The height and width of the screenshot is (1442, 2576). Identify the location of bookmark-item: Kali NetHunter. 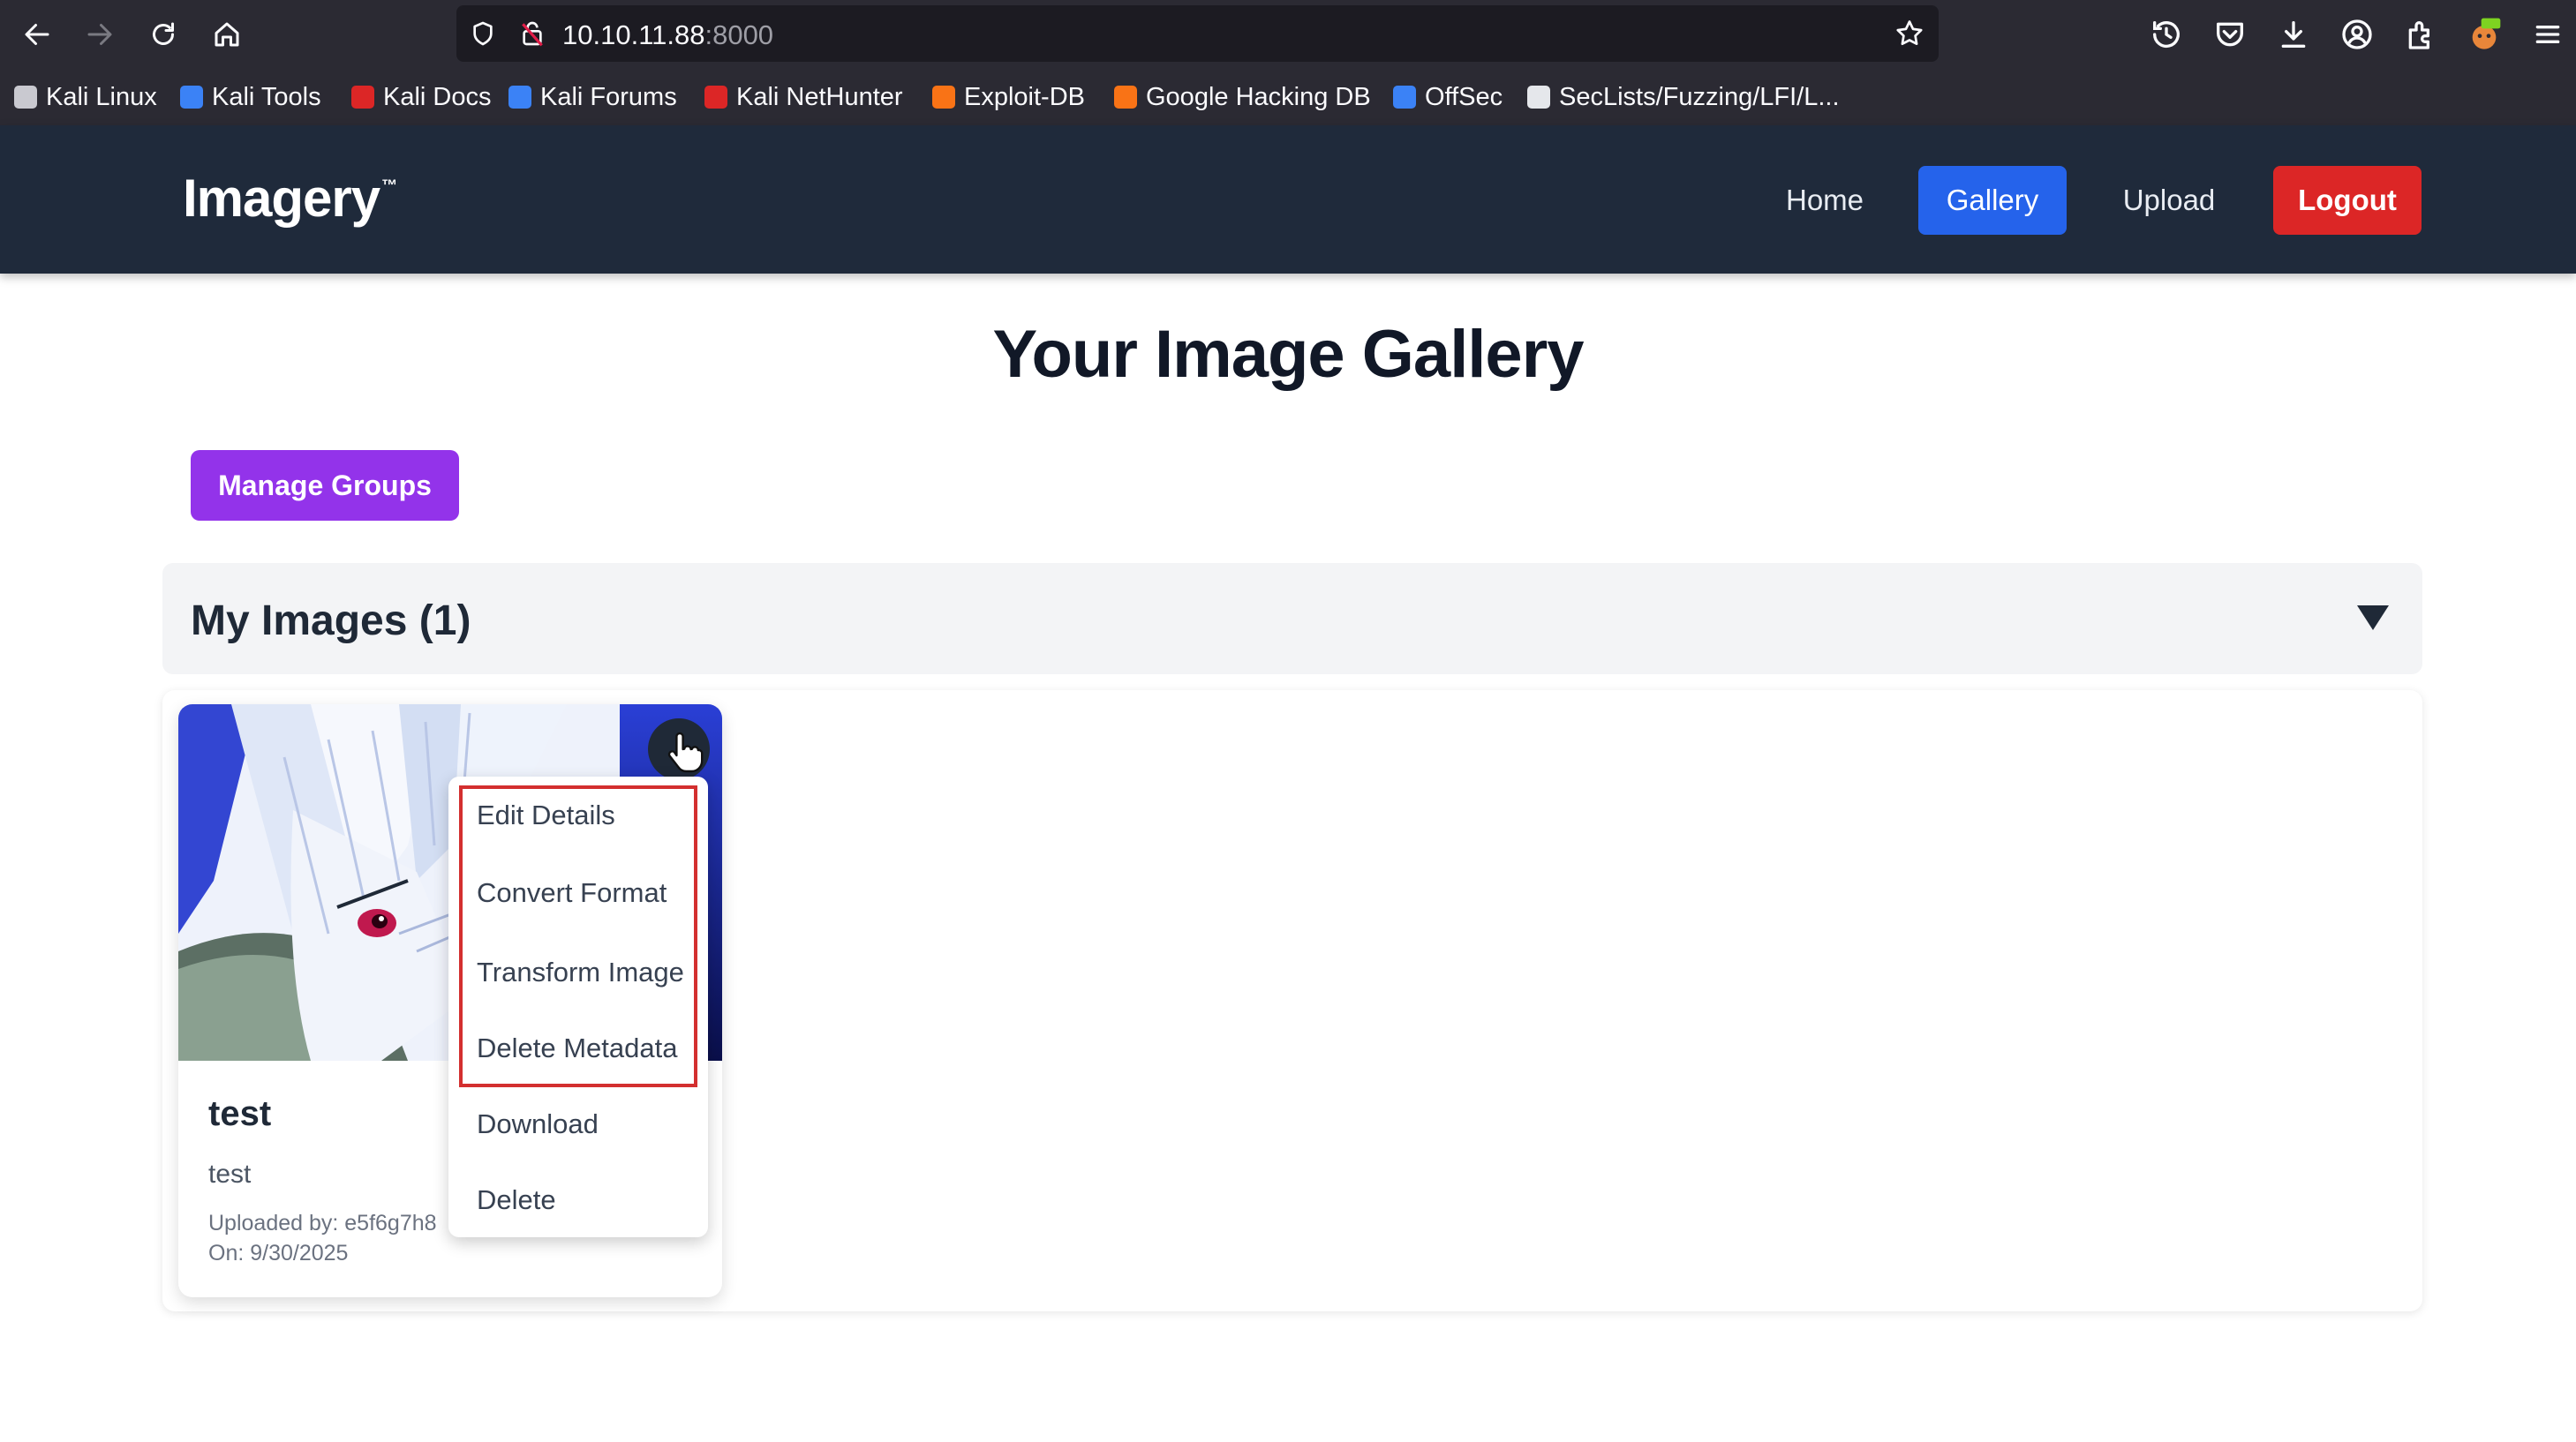
(804, 97).